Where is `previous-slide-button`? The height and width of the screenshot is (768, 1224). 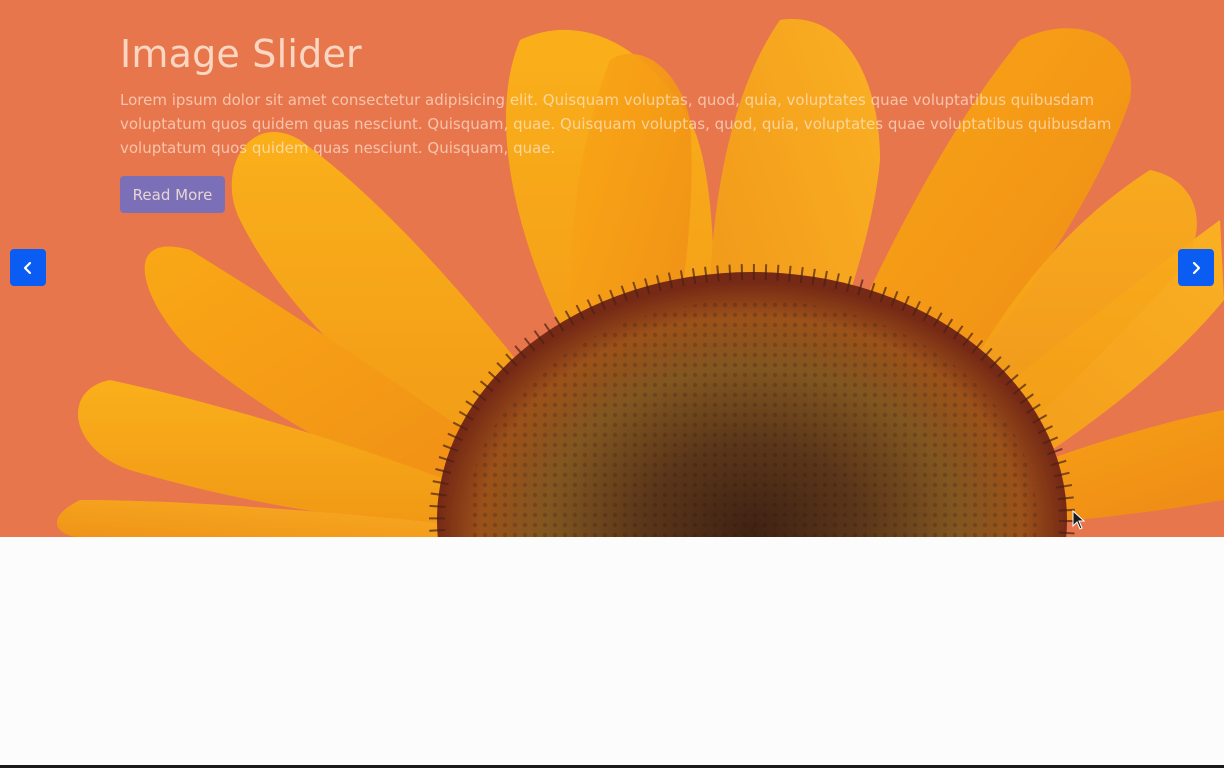 previous-slide-button is located at coordinates (28, 267).